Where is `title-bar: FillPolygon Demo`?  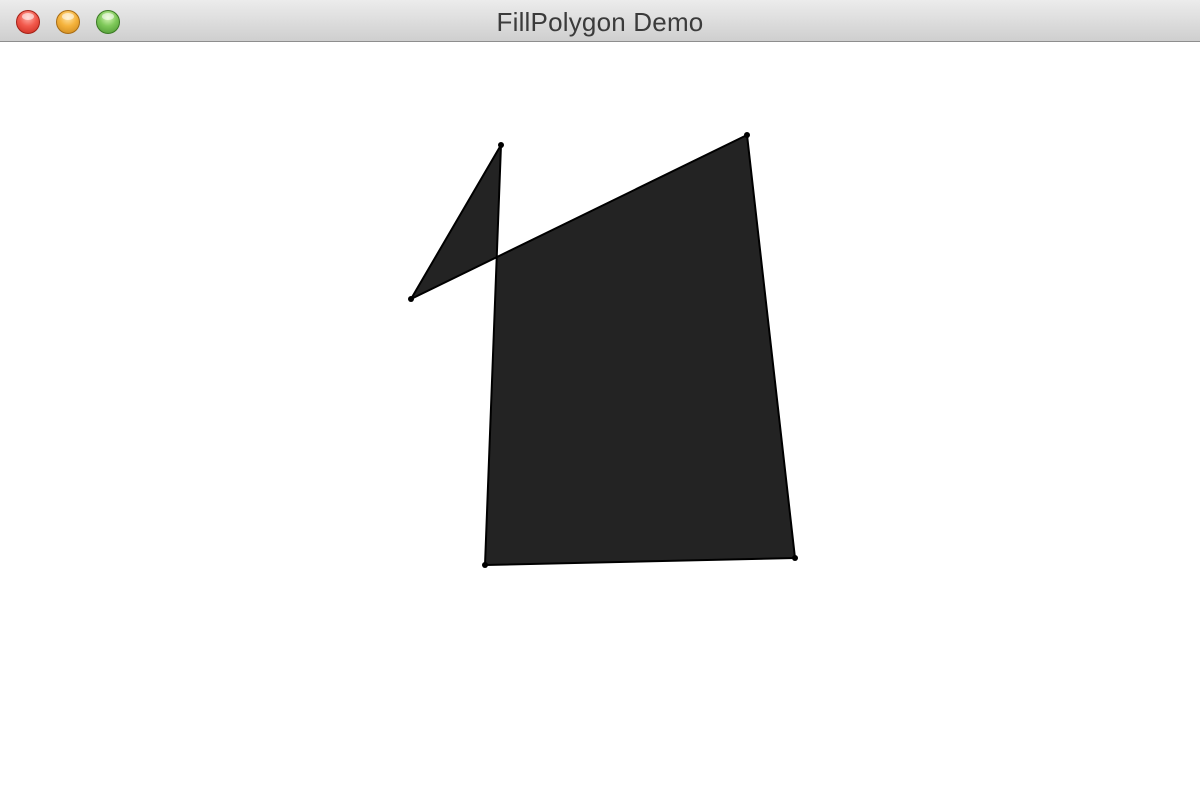
title-bar: FillPolygon Demo is located at coordinates (600, 21).